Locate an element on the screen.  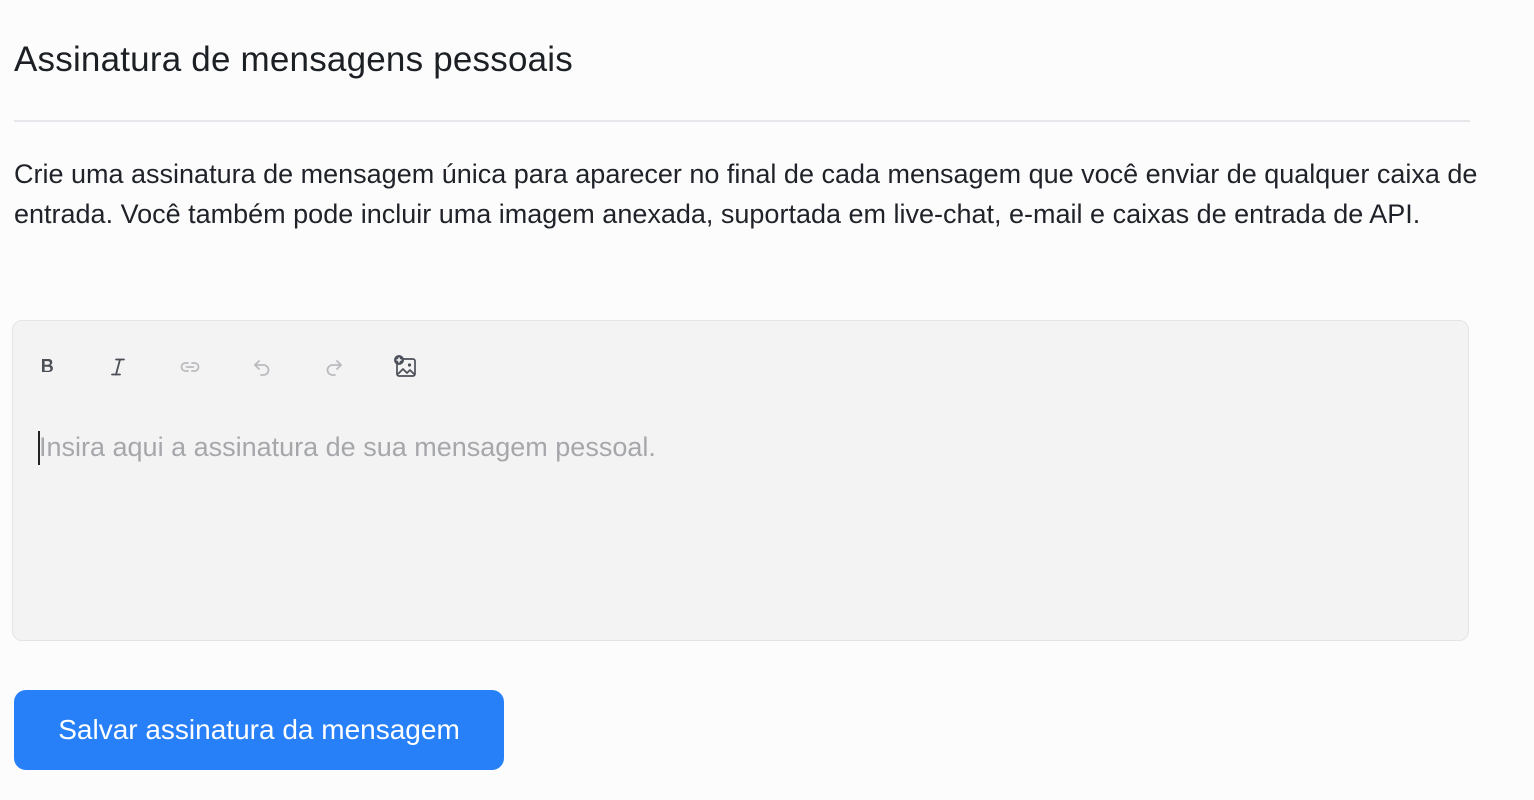
save-signature-button: Salvar assinatura da mensagem is located at coordinates (259, 730).